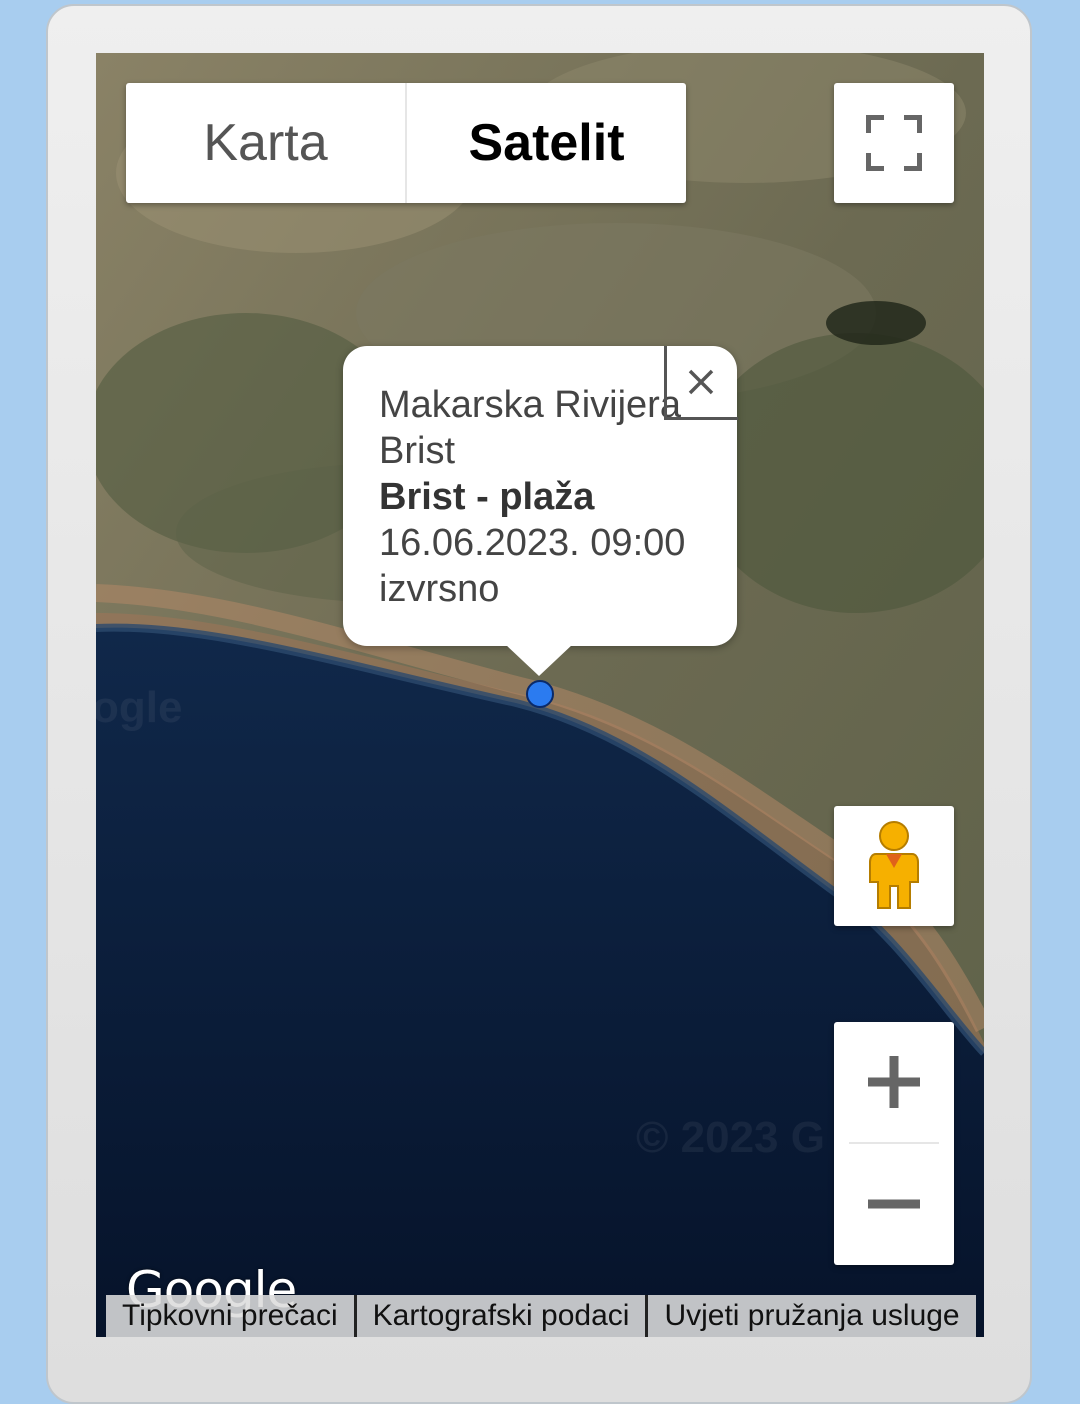  What do you see at coordinates (439, 589) in the screenshot?
I see `info-rating: izvrsno` at bounding box center [439, 589].